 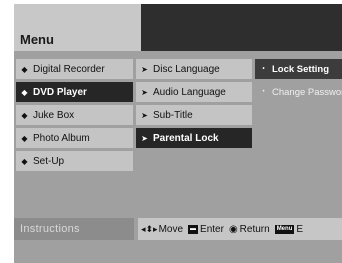 I want to click on submenu-label: Sub-Title, so click(x=173, y=115).